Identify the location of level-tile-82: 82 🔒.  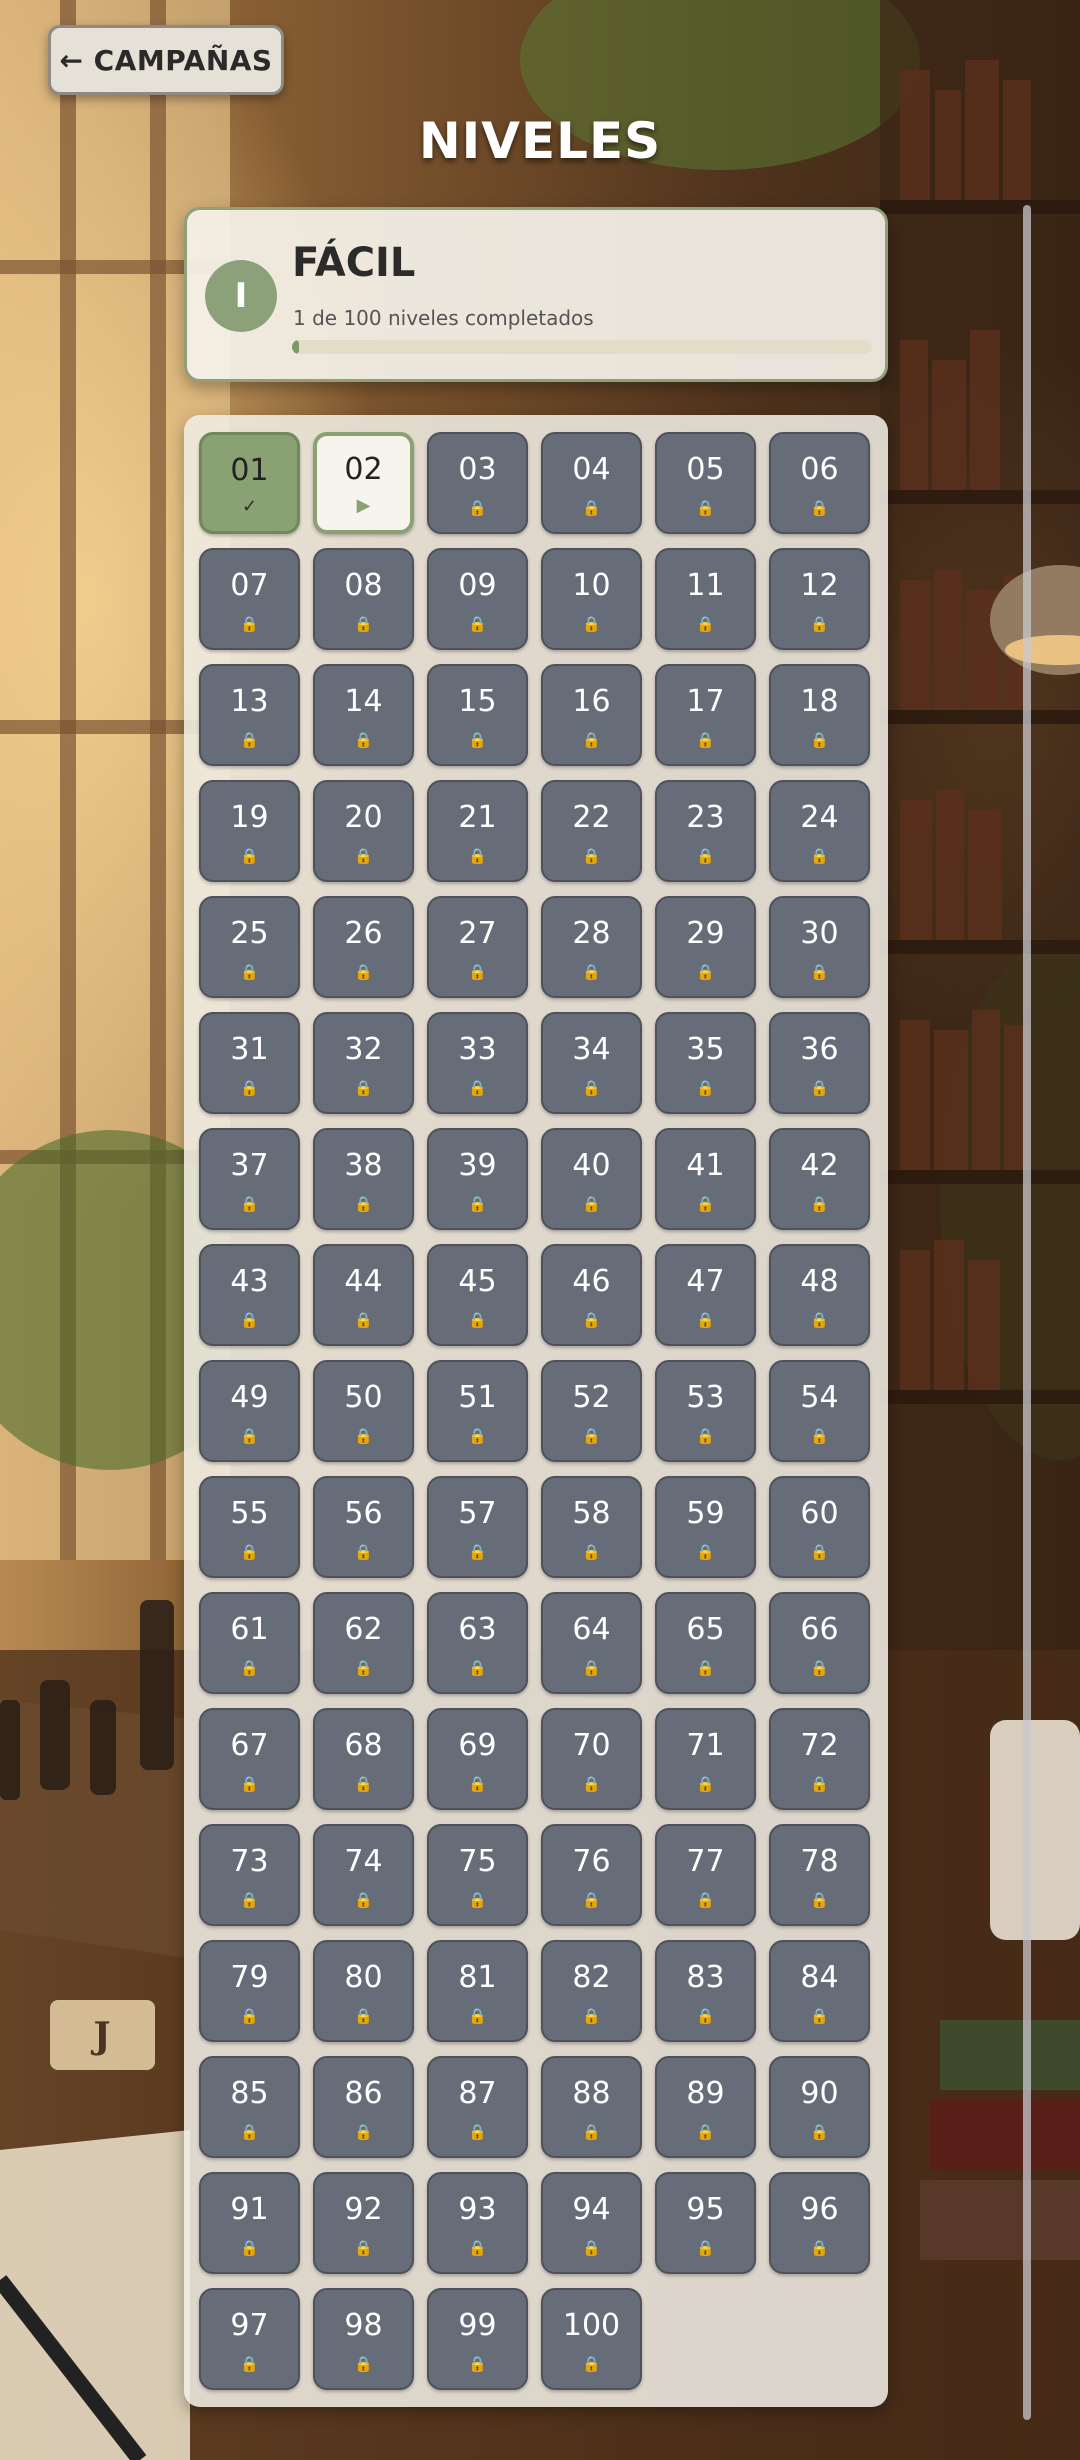
(591, 1991).